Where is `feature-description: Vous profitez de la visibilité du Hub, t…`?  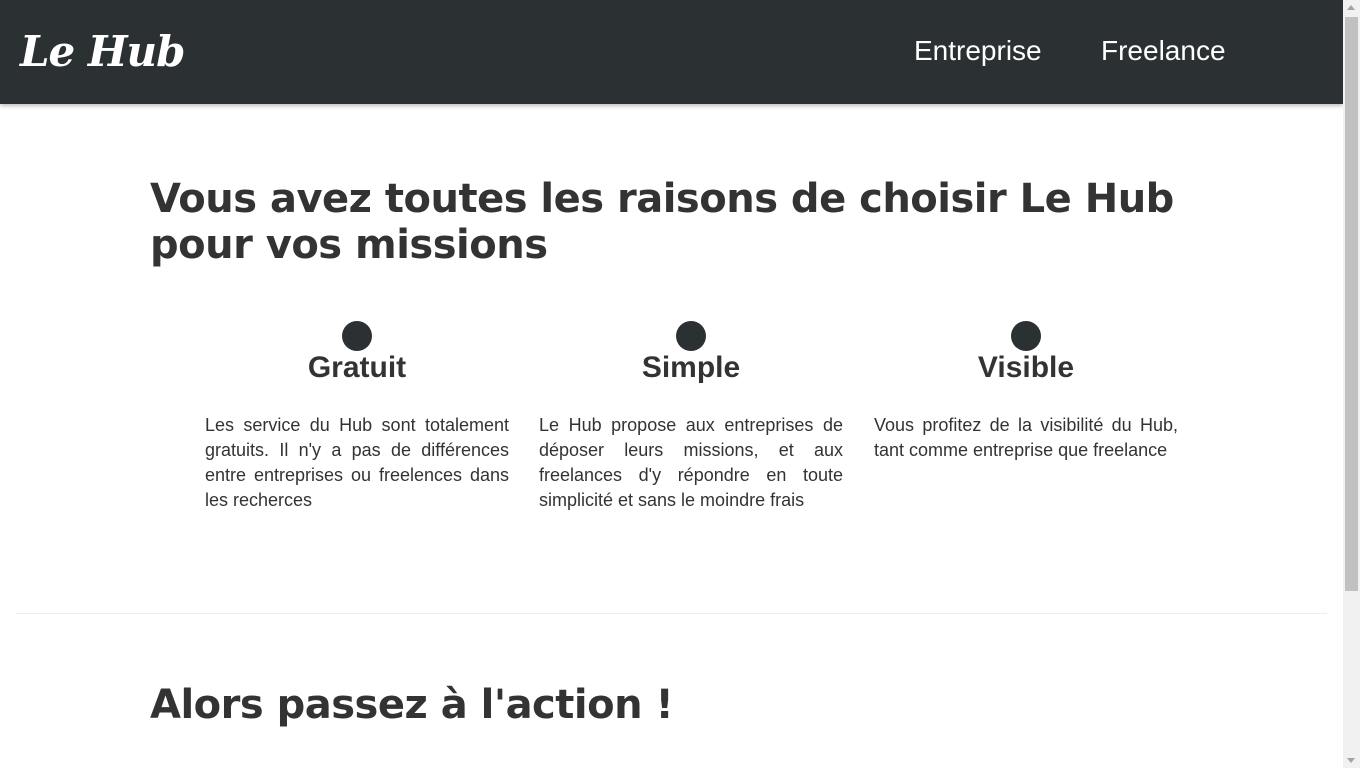 feature-description: Vous profitez de la visibilité du Hub, t… is located at coordinates (1026, 437).